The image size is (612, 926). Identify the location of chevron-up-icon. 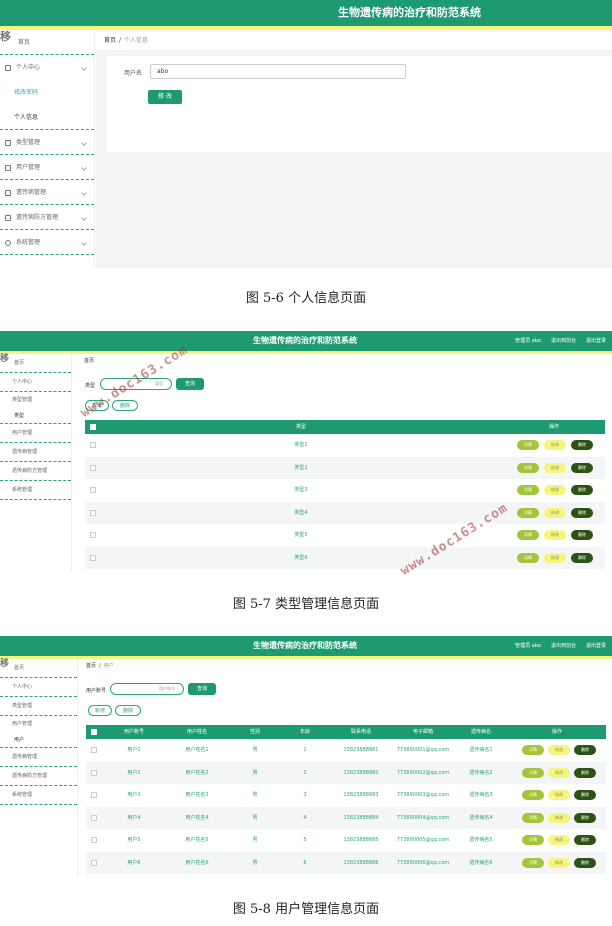
(84, 68).